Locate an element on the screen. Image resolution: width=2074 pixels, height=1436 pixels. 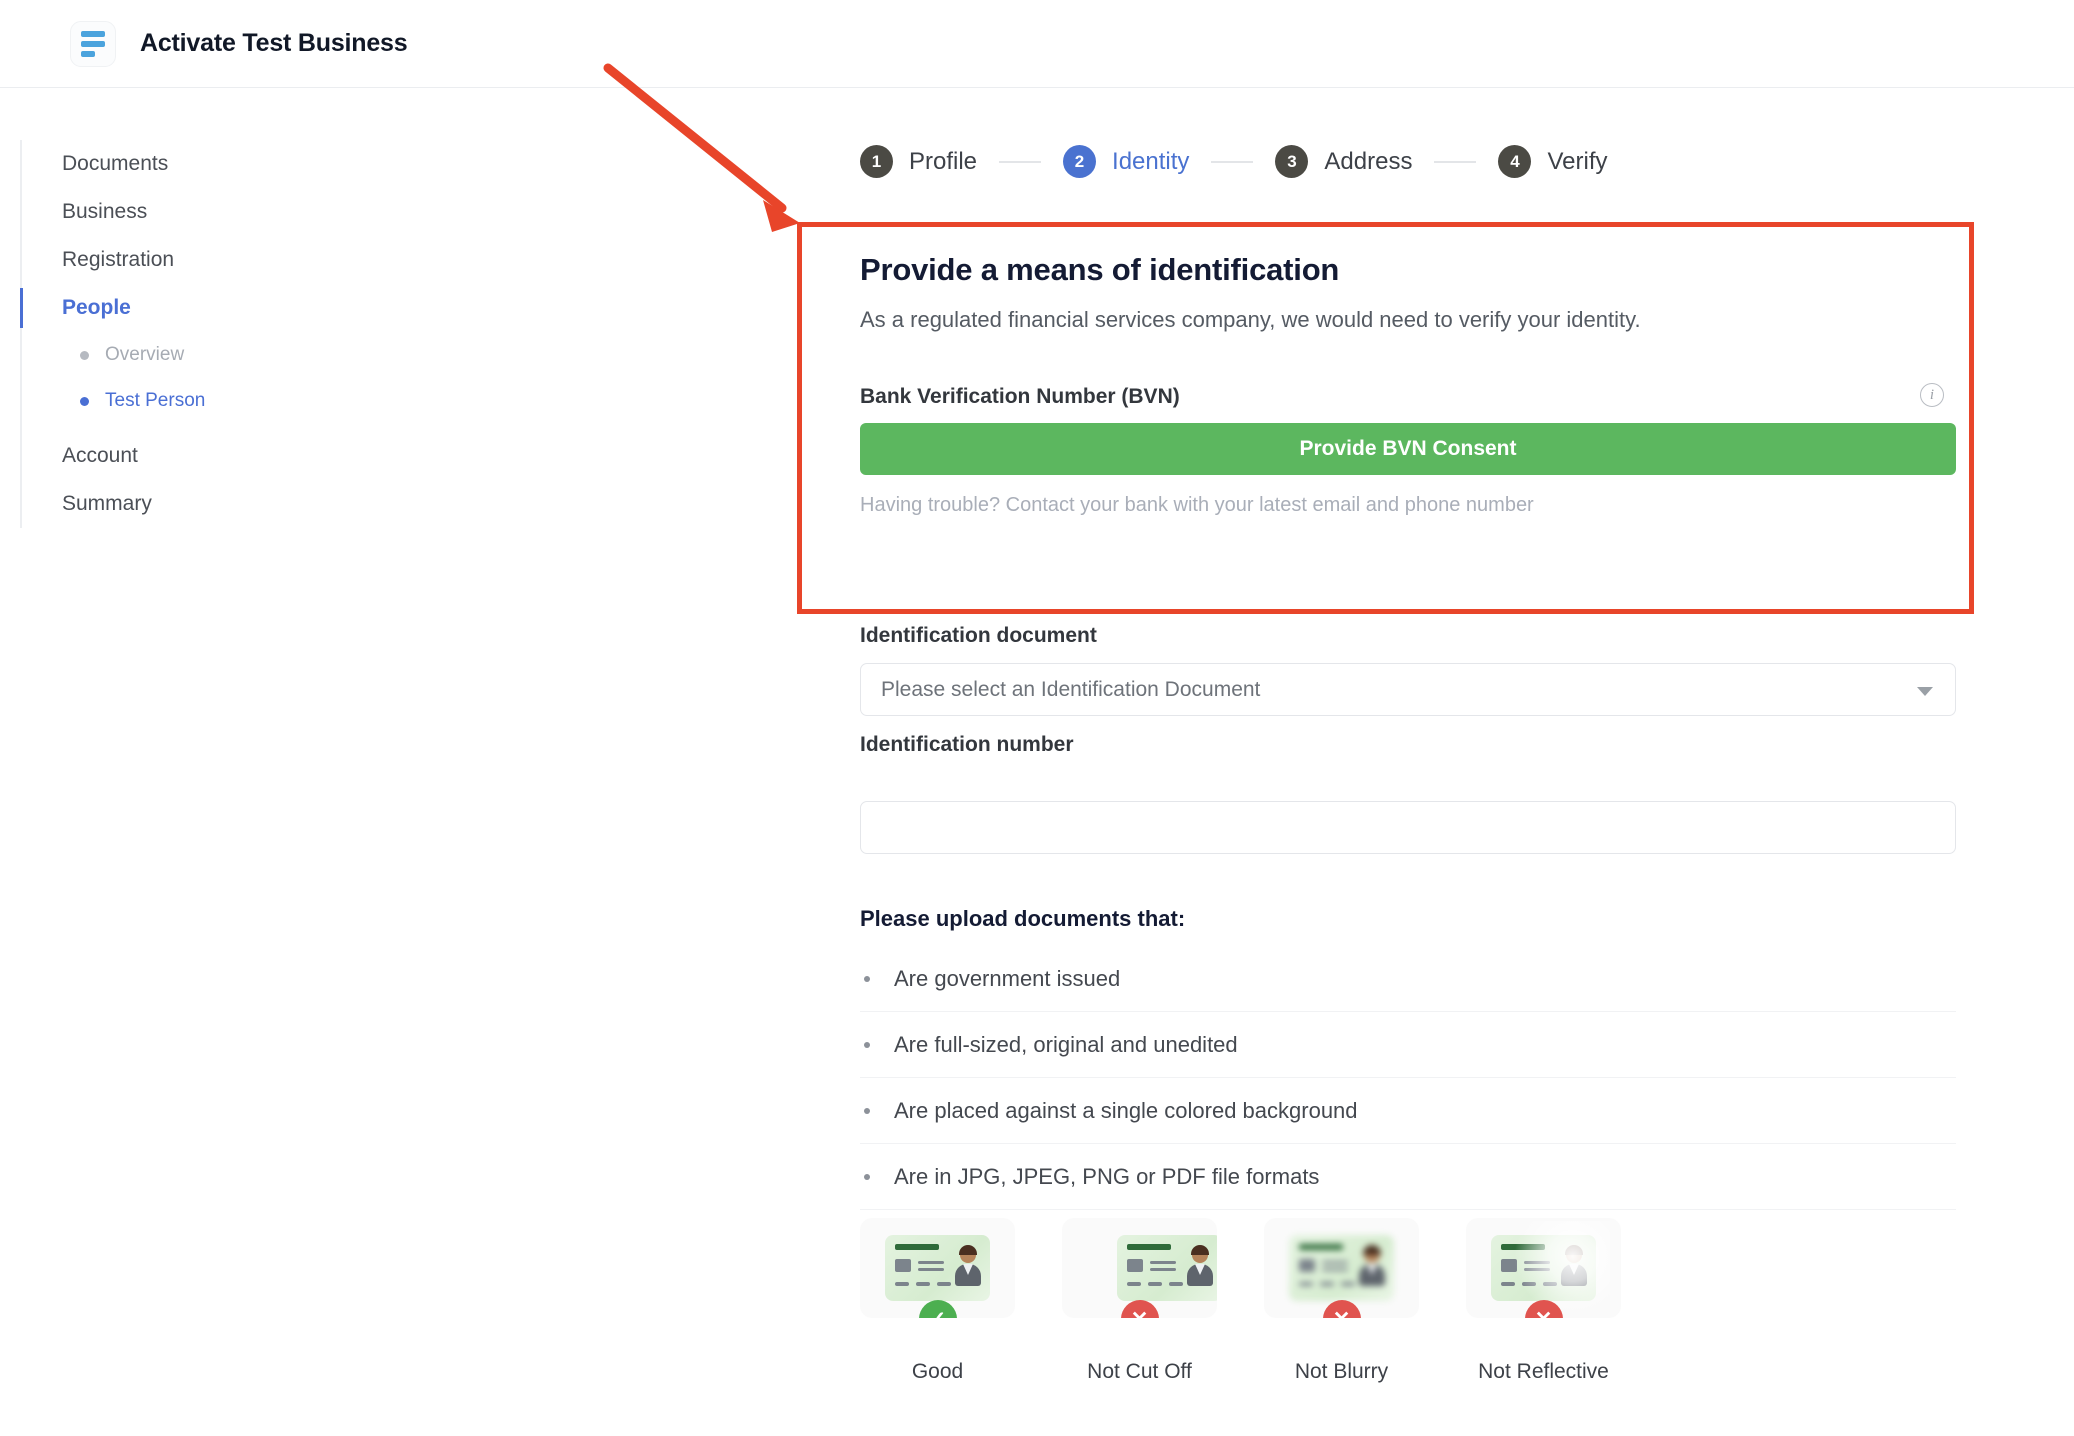
info-circle-icon: i is located at coordinates (1932, 395).